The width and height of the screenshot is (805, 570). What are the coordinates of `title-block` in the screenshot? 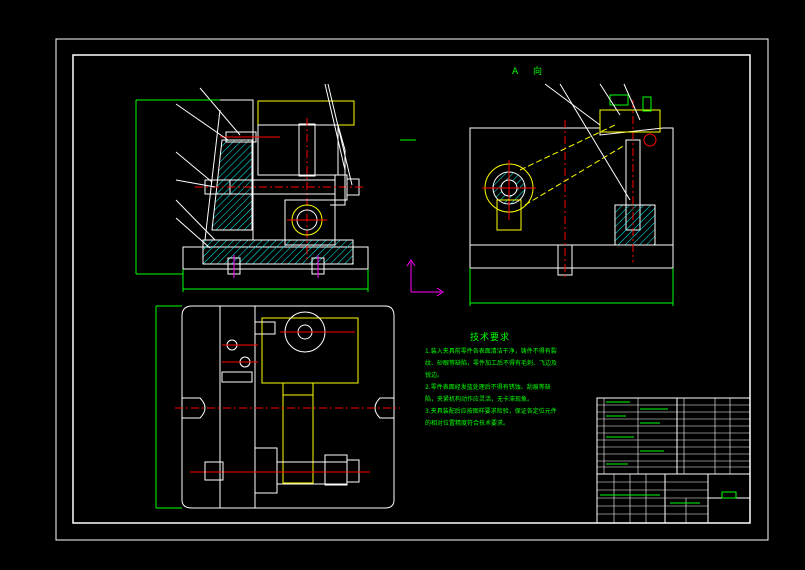 It's located at (673, 460).